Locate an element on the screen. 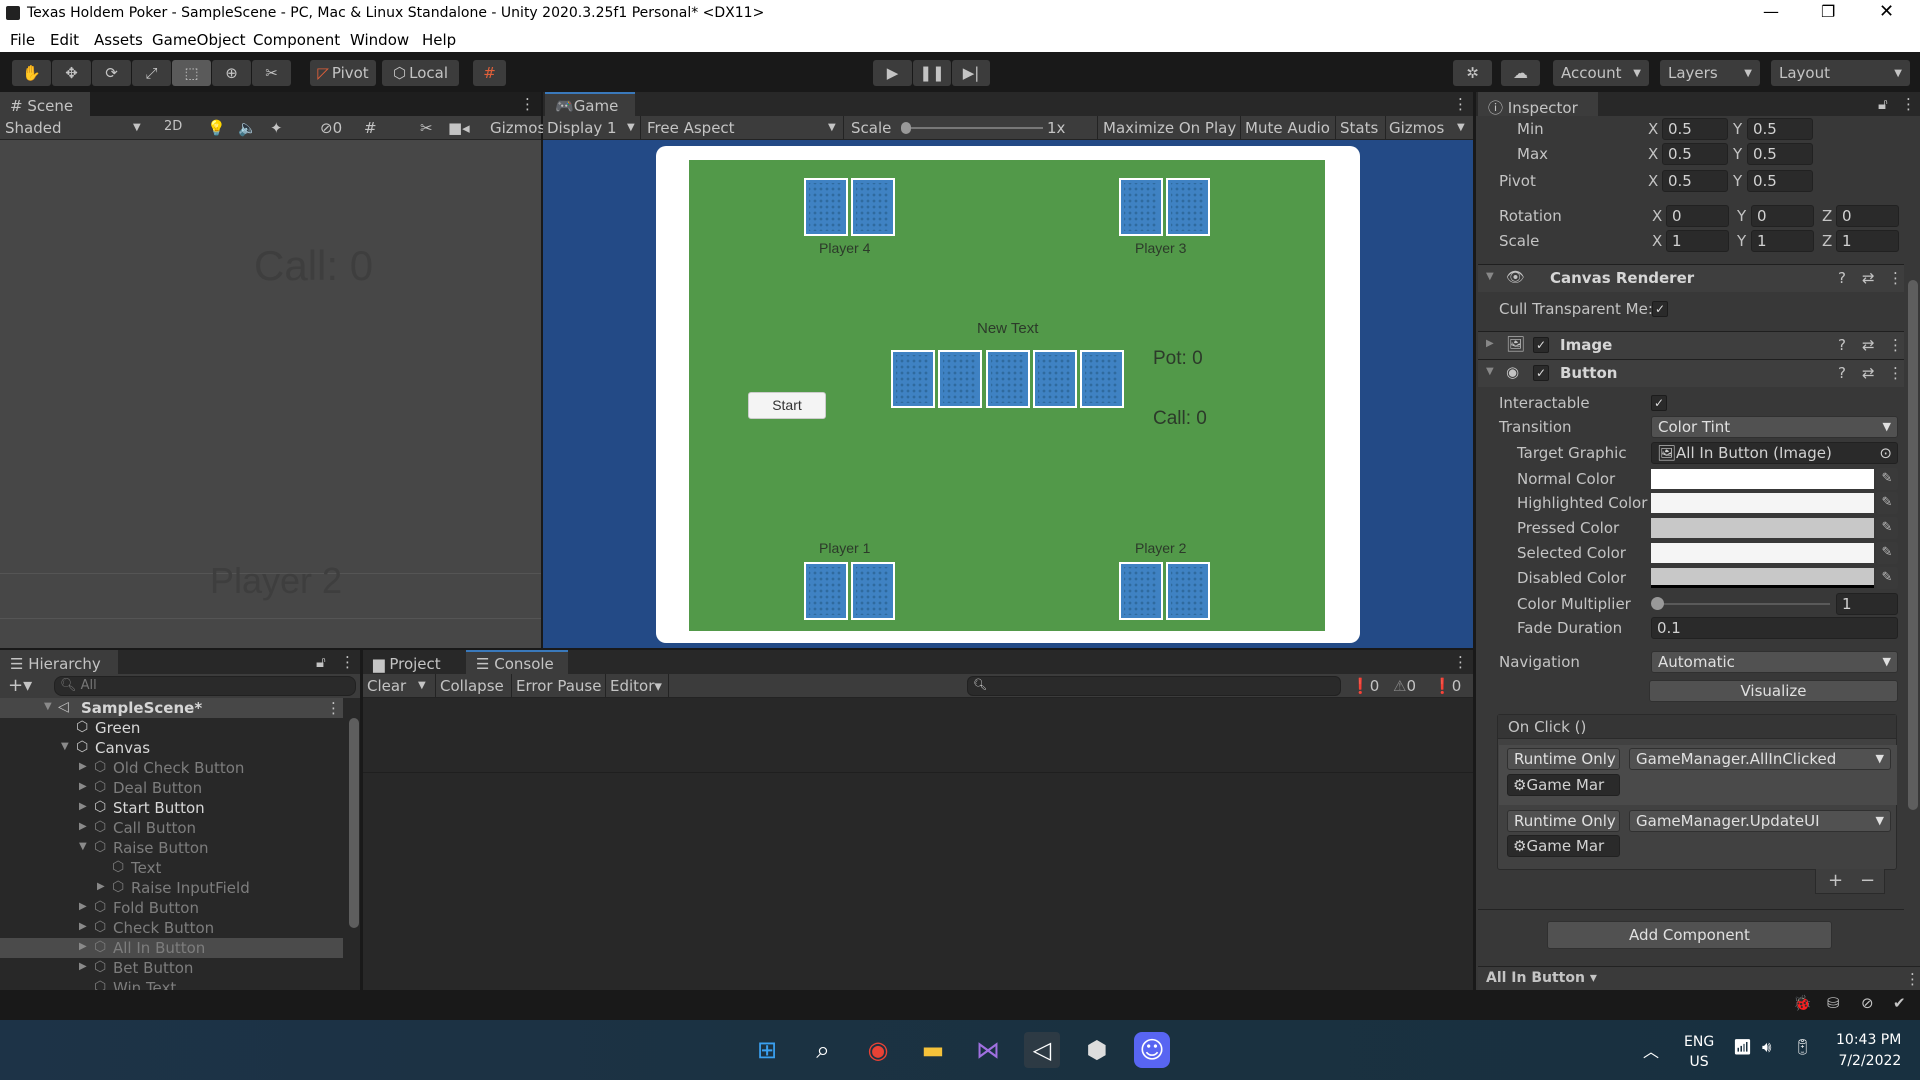  chrome-icon: ◉ is located at coordinates (878, 1050).